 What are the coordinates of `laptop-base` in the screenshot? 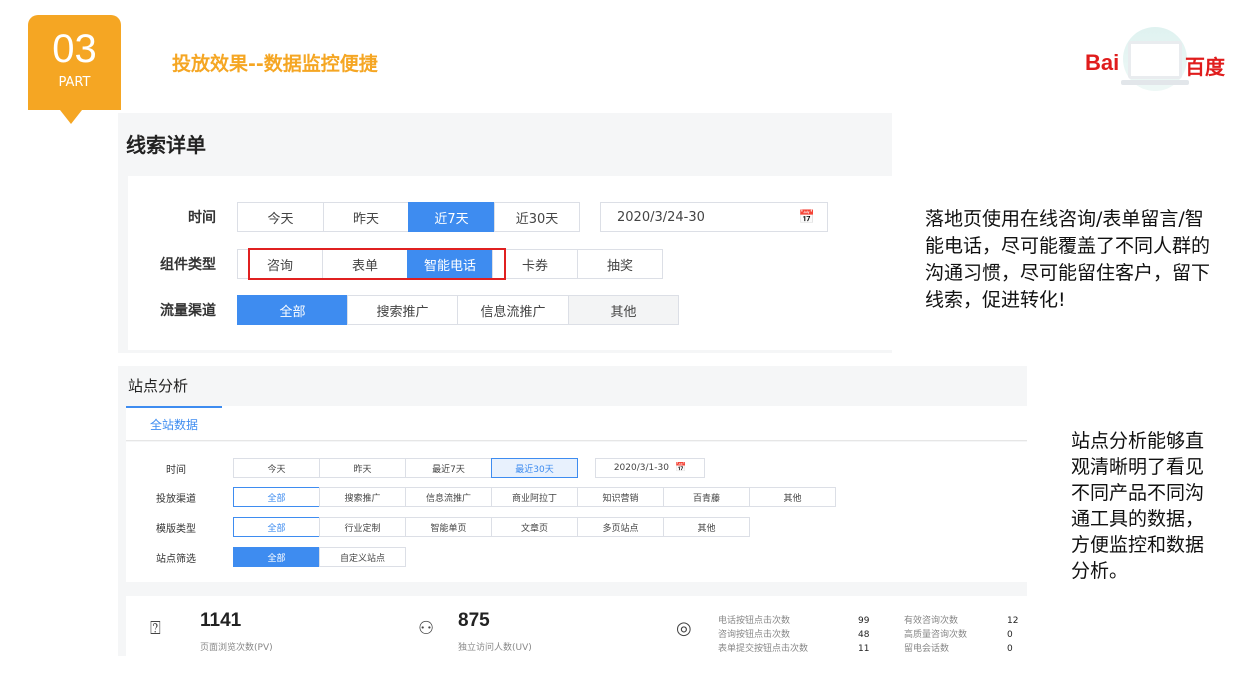 It's located at (1155, 82).